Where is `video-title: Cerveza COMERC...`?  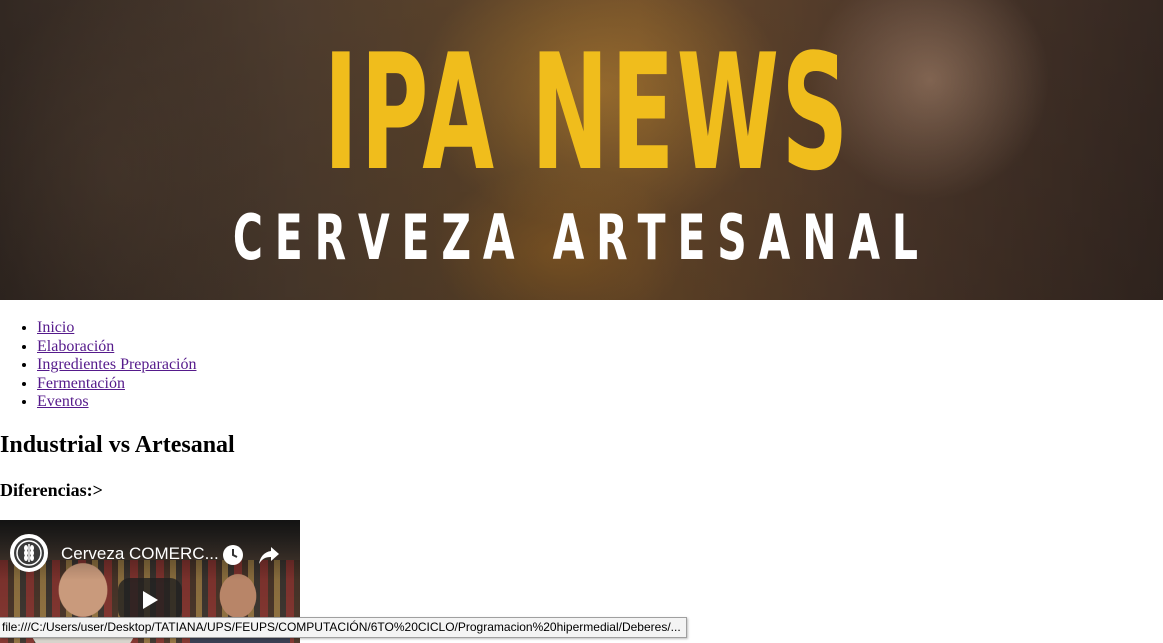 video-title: Cerveza COMERC... is located at coordinates (140, 554).